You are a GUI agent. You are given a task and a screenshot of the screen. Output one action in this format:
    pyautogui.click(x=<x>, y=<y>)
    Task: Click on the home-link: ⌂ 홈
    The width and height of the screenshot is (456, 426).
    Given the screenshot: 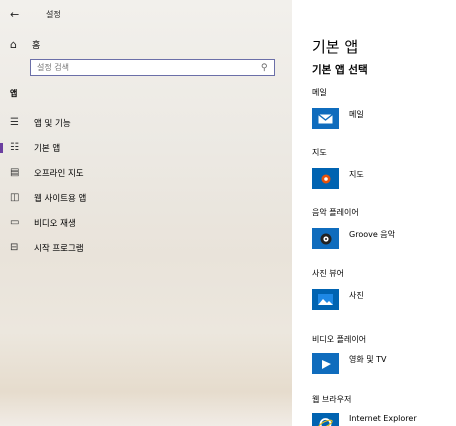 What is the action you would take?
    pyautogui.click(x=25, y=44)
    